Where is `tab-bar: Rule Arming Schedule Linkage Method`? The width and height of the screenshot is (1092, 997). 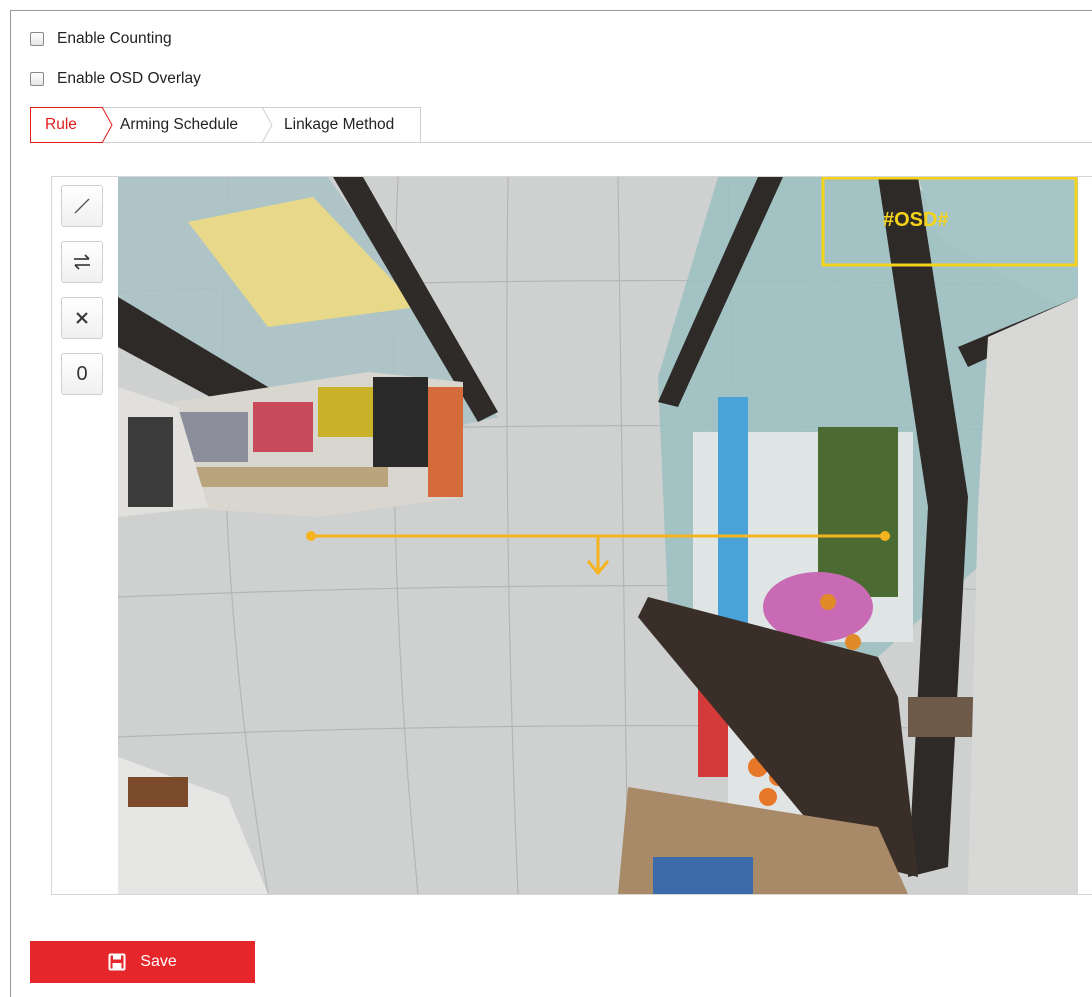
tab-bar: Rule Arming Schedule Linkage Method is located at coordinates (225, 125).